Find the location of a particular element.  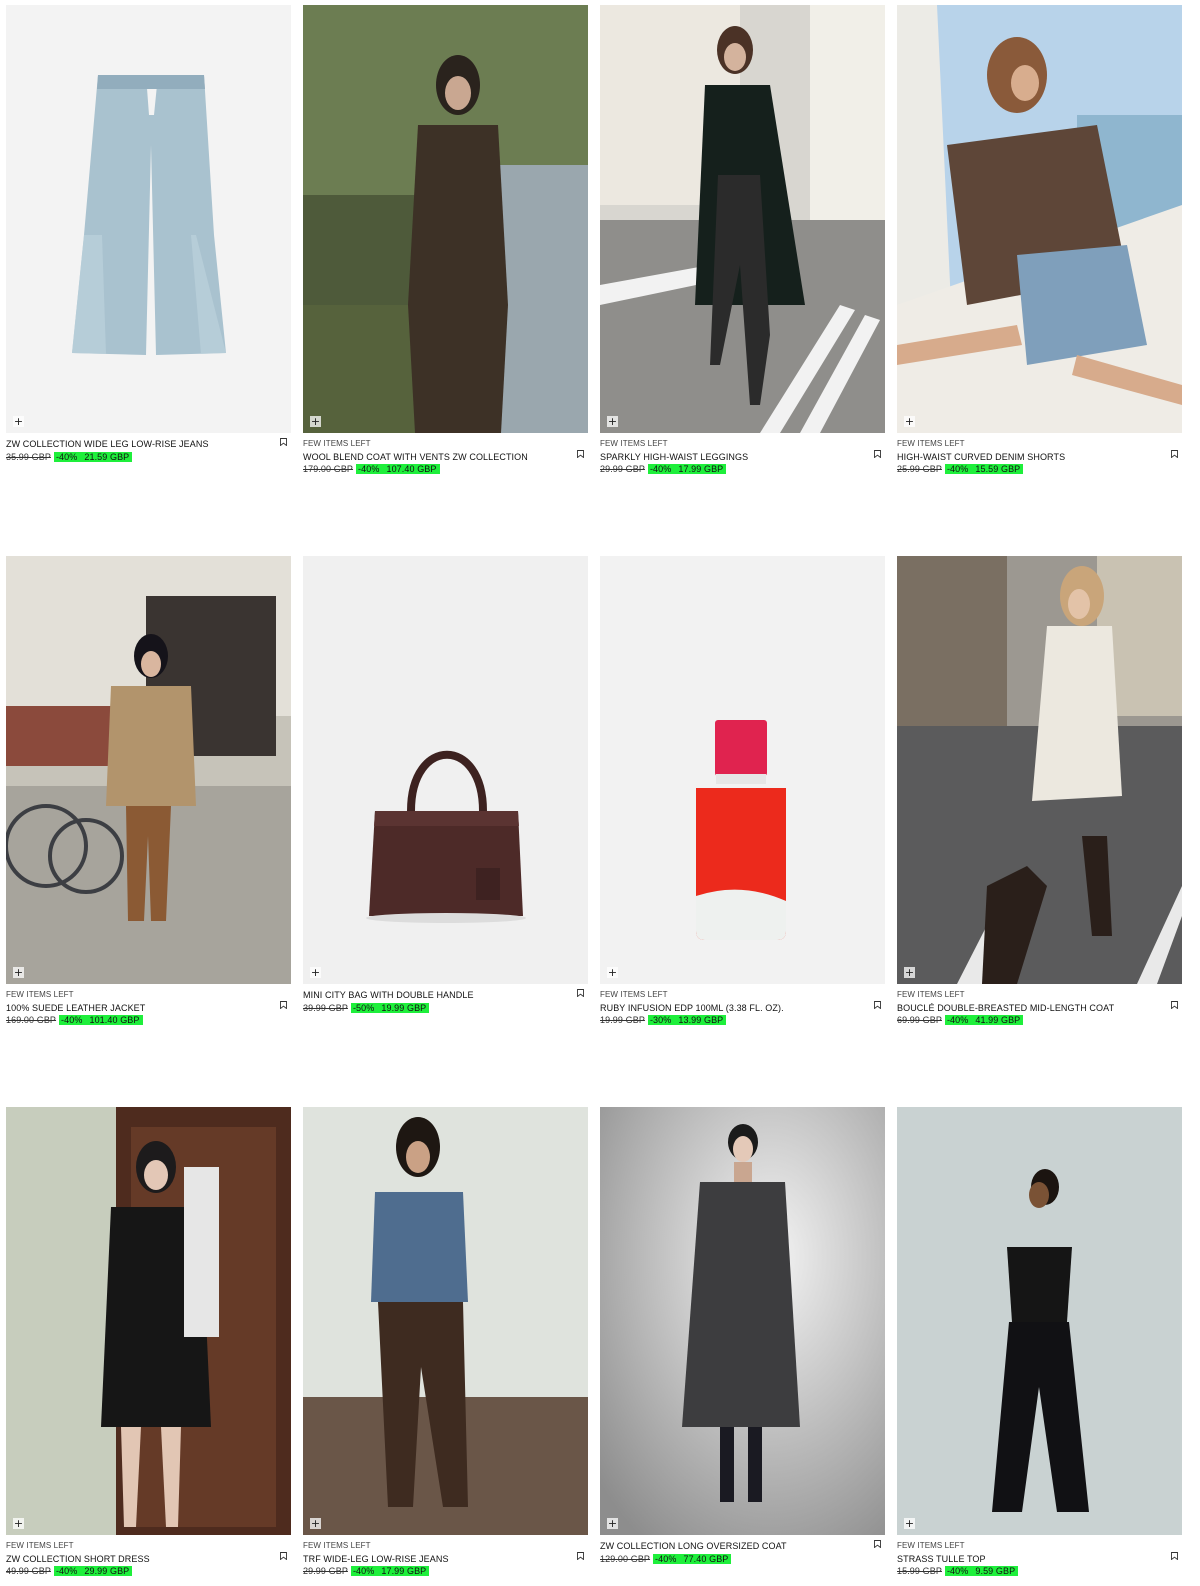

price-row: 169.00 GBP -40% 101.40 GBP is located at coordinates (148, 1020).